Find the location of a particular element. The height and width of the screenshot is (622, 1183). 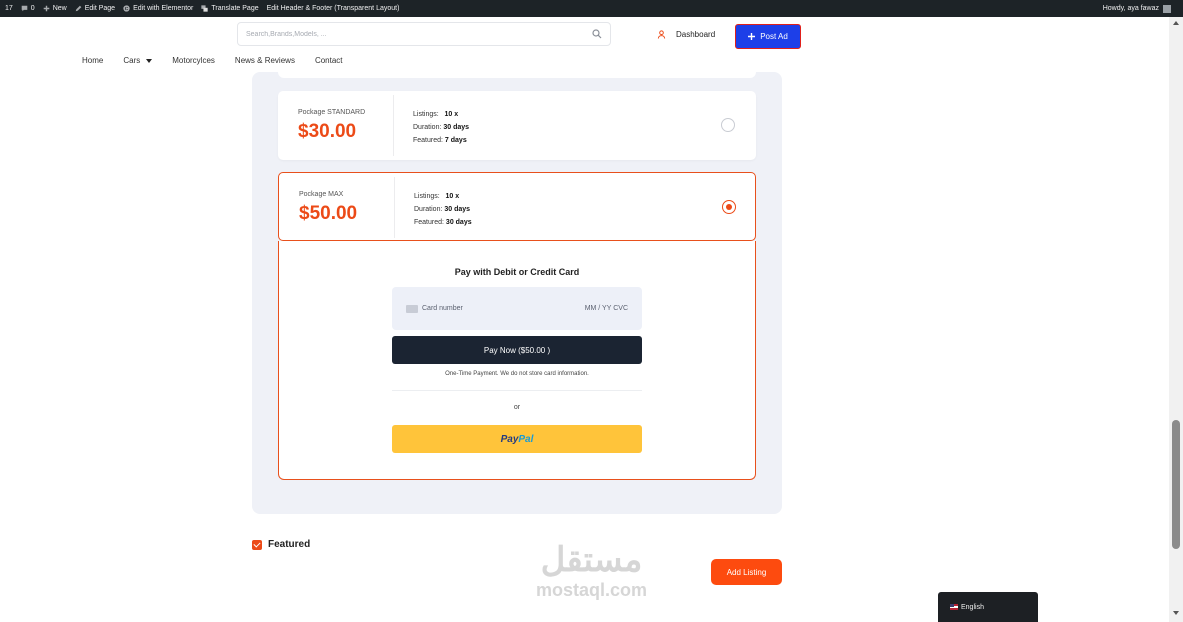

translate-icon is located at coordinates (205, 8).